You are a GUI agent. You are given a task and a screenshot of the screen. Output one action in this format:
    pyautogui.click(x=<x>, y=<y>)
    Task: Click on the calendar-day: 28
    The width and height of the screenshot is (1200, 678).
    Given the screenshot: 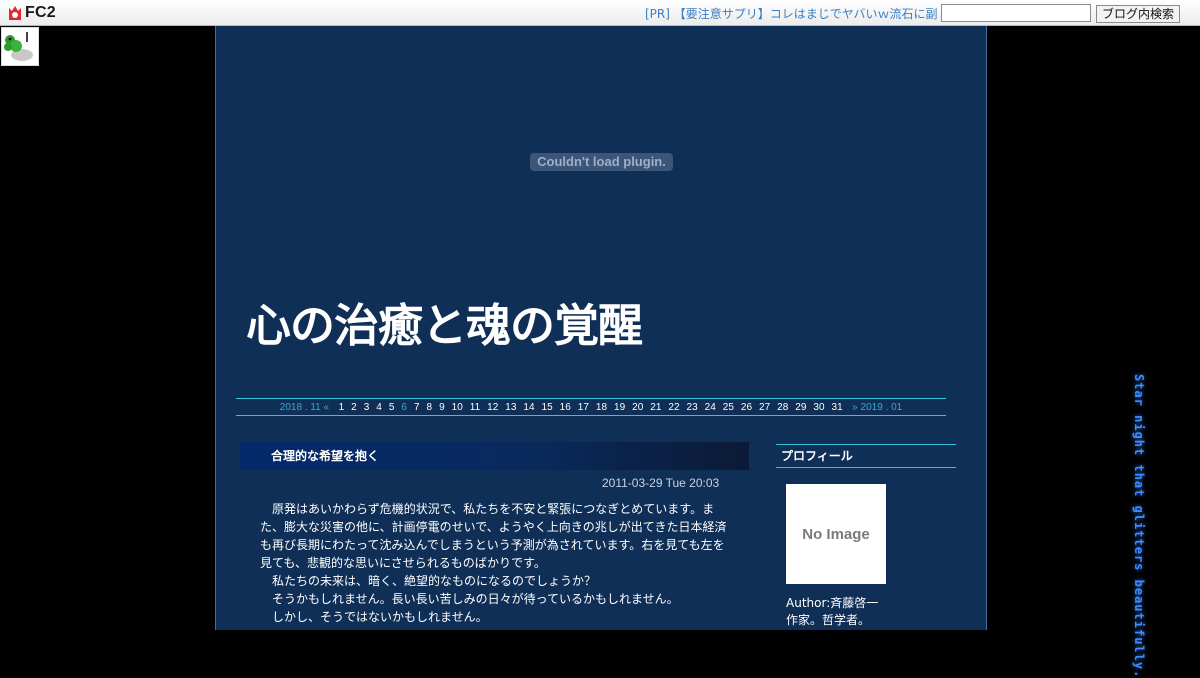 What is the action you would take?
    pyautogui.click(x=782, y=407)
    